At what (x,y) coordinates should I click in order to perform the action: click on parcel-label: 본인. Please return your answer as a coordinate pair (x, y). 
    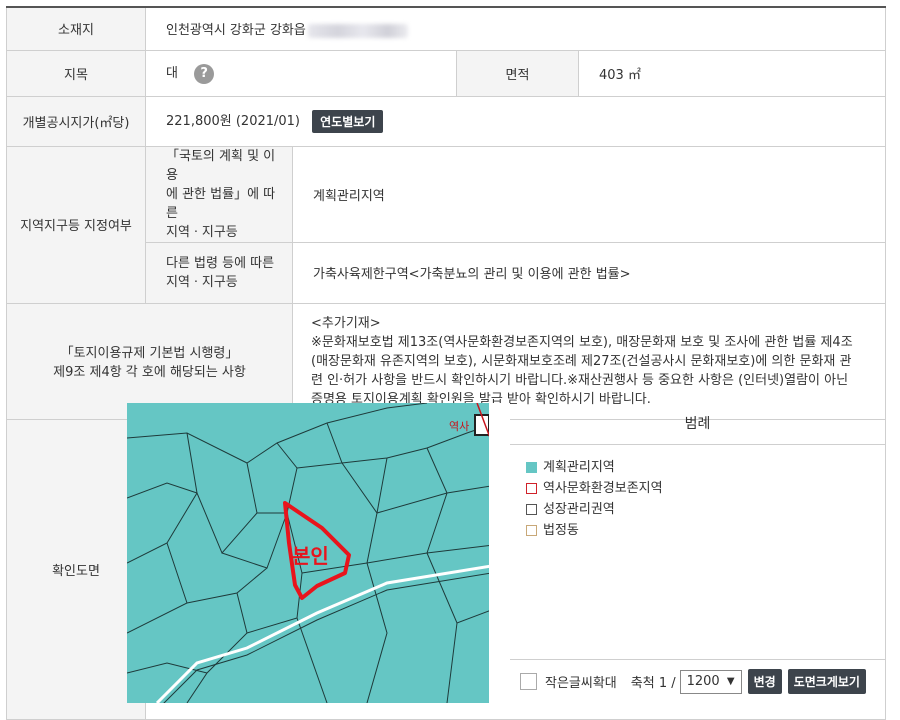
    Looking at the image, I should click on (310, 556).